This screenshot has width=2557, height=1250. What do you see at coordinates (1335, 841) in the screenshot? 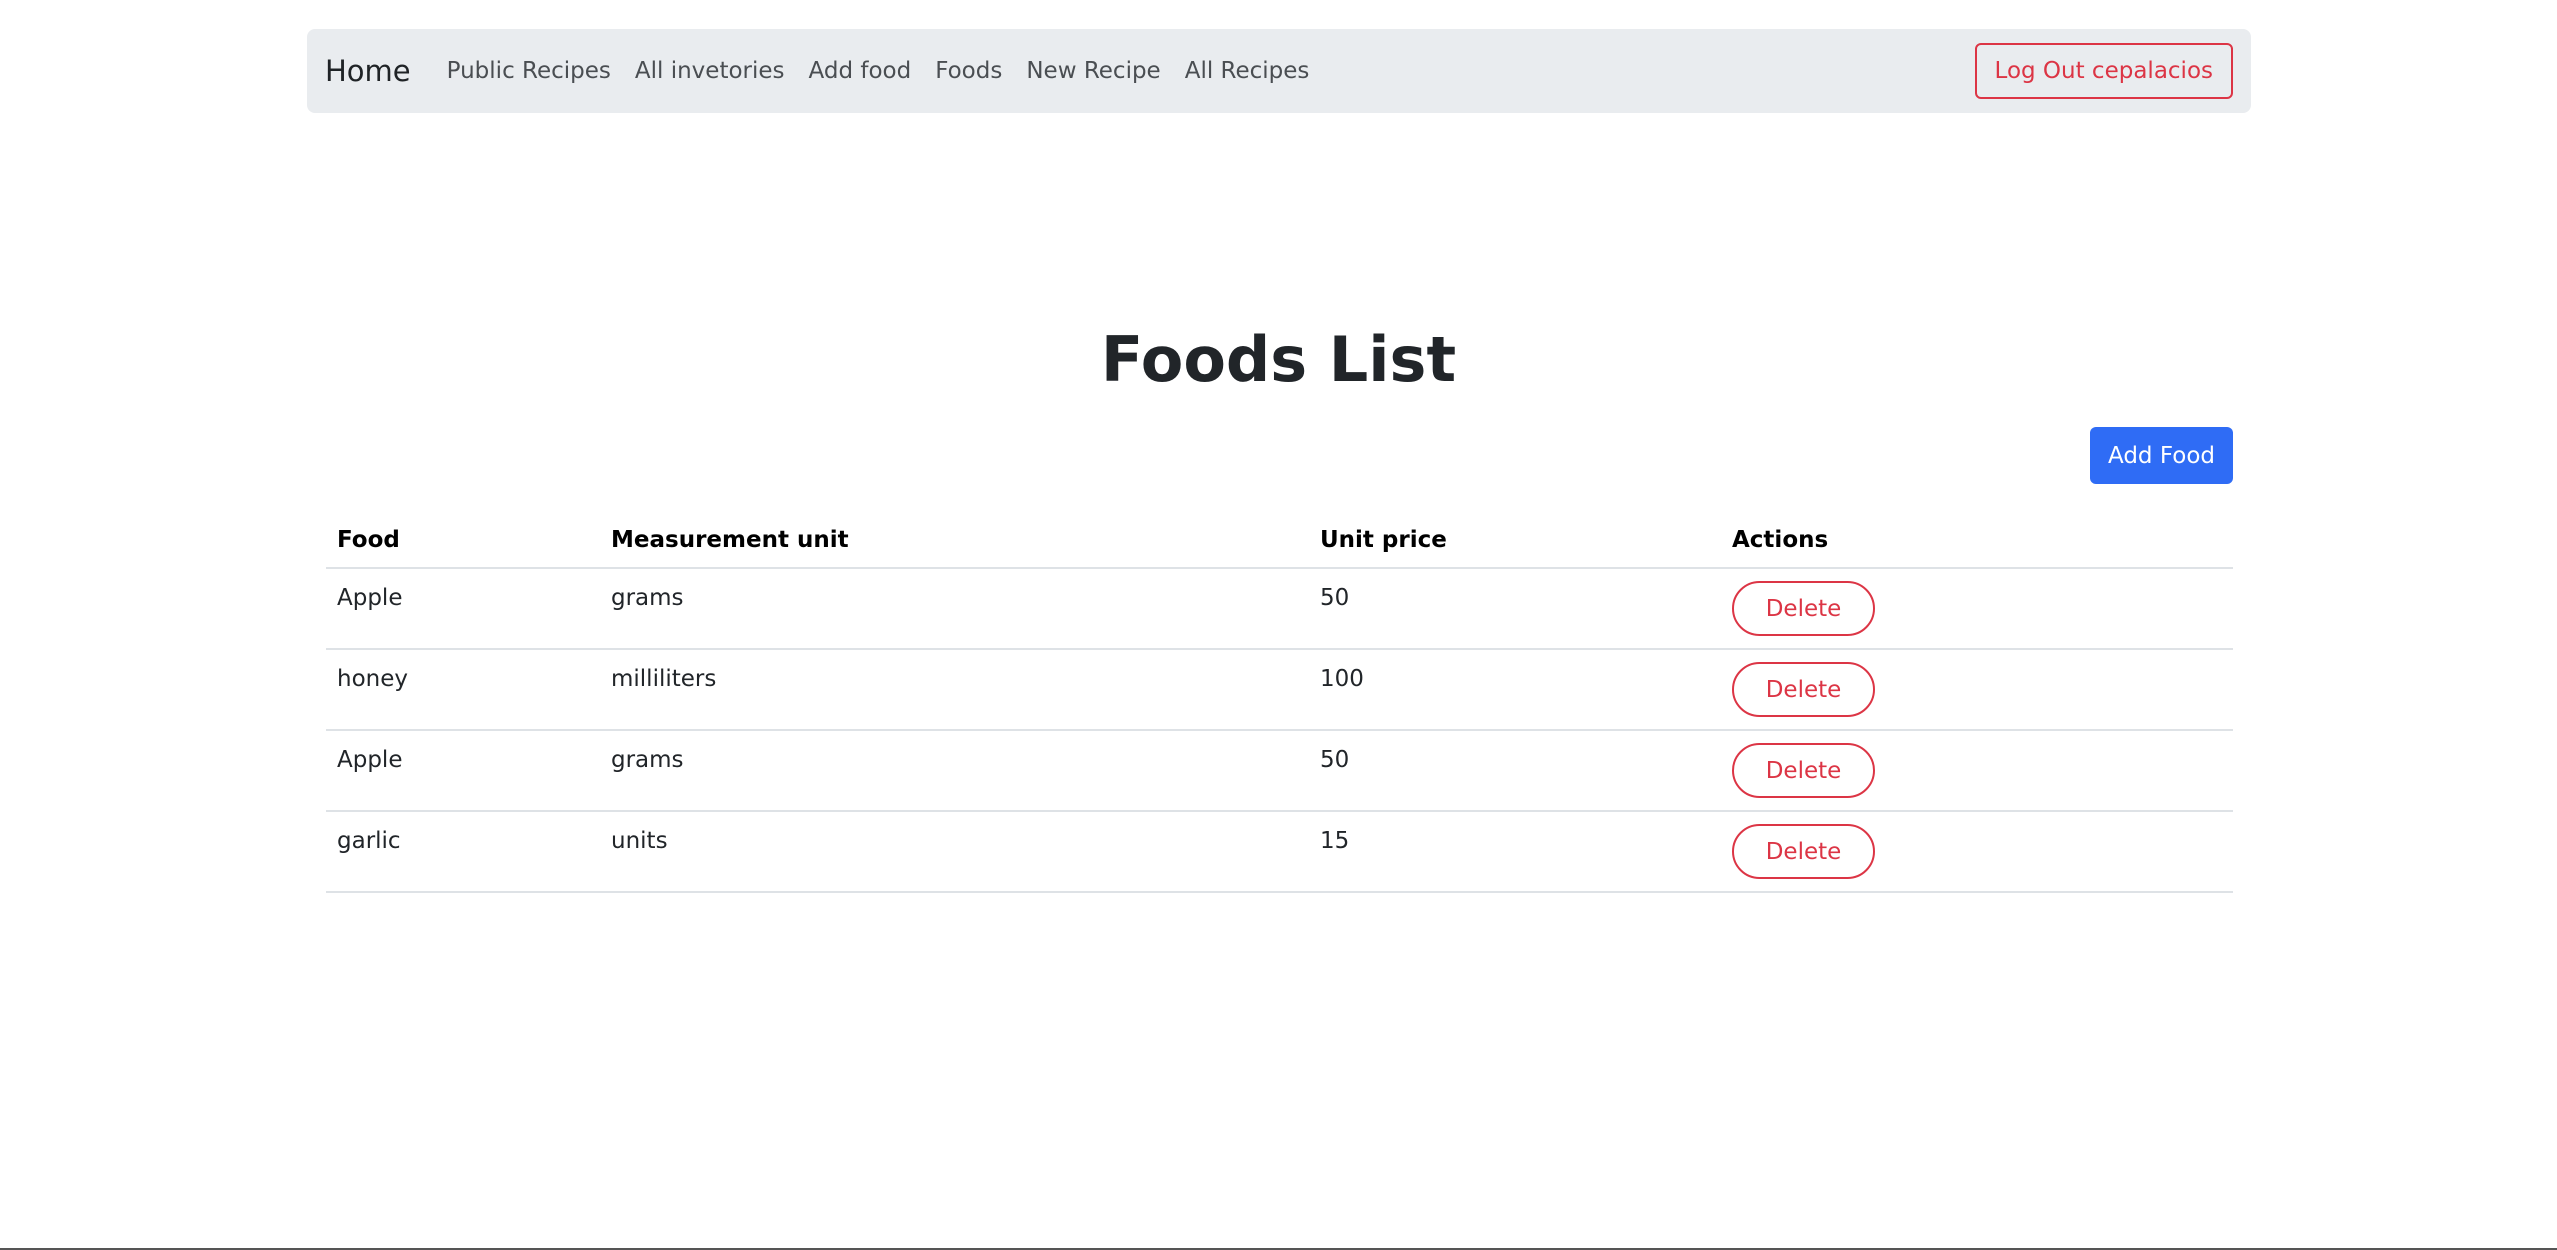
I see `unit-price: 15` at bounding box center [1335, 841].